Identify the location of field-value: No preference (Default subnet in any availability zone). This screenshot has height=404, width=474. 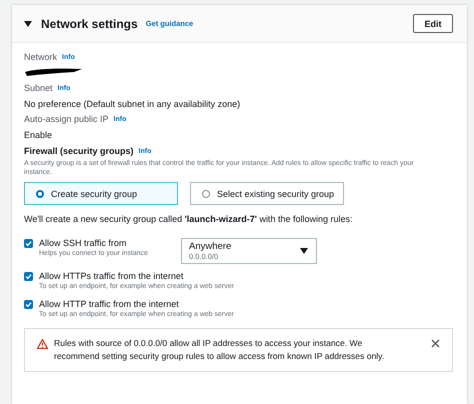
(132, 103).